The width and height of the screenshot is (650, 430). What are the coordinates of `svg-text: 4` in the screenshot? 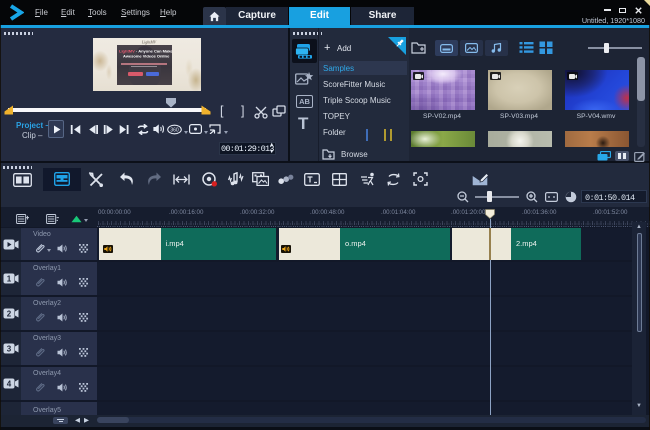 It's located at (9, 383).